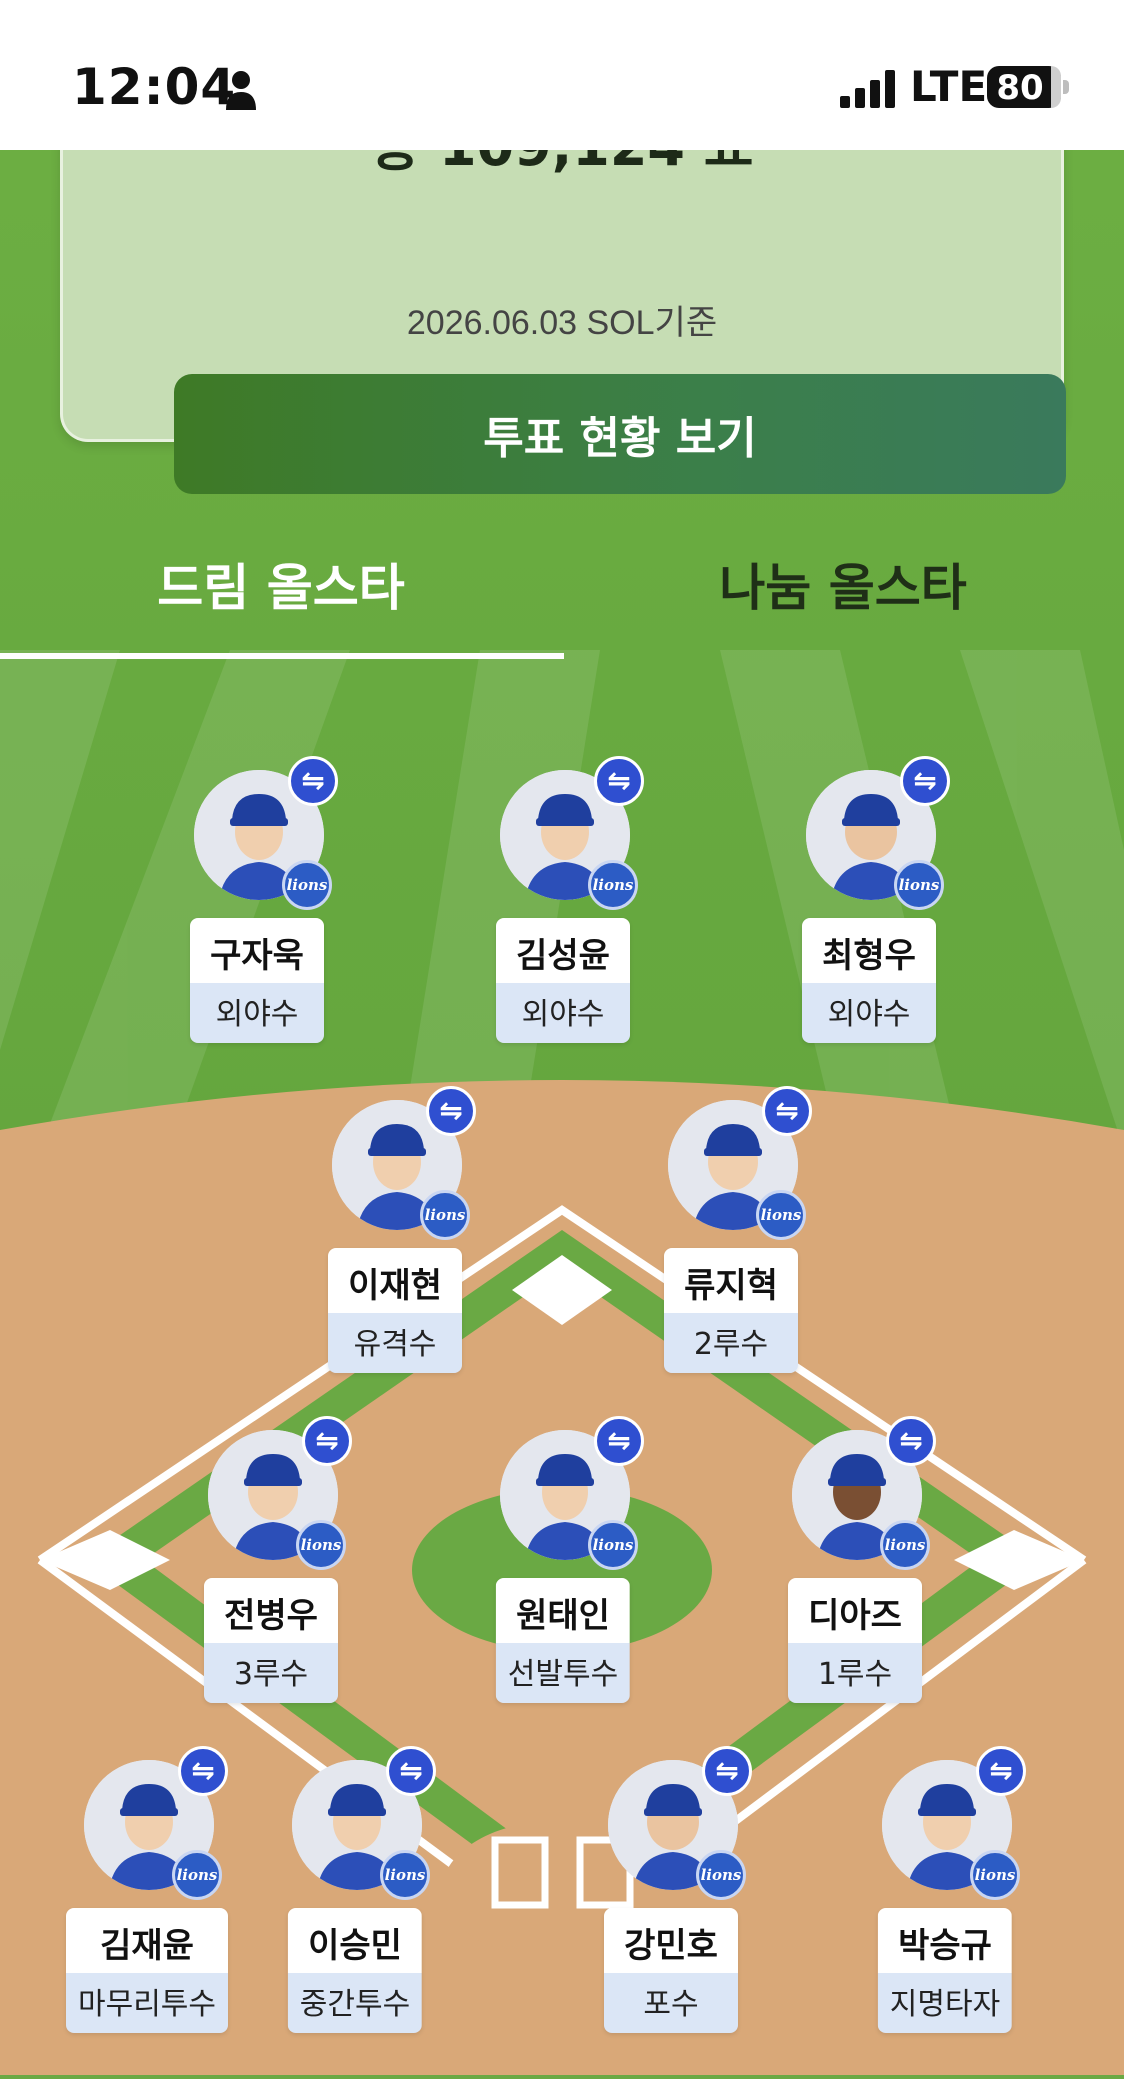  What do you see at coordinates (620, 434) in the screenshot?
I see `vote-status-button: 투표 현황 보기` at bounding box center [620, 434].